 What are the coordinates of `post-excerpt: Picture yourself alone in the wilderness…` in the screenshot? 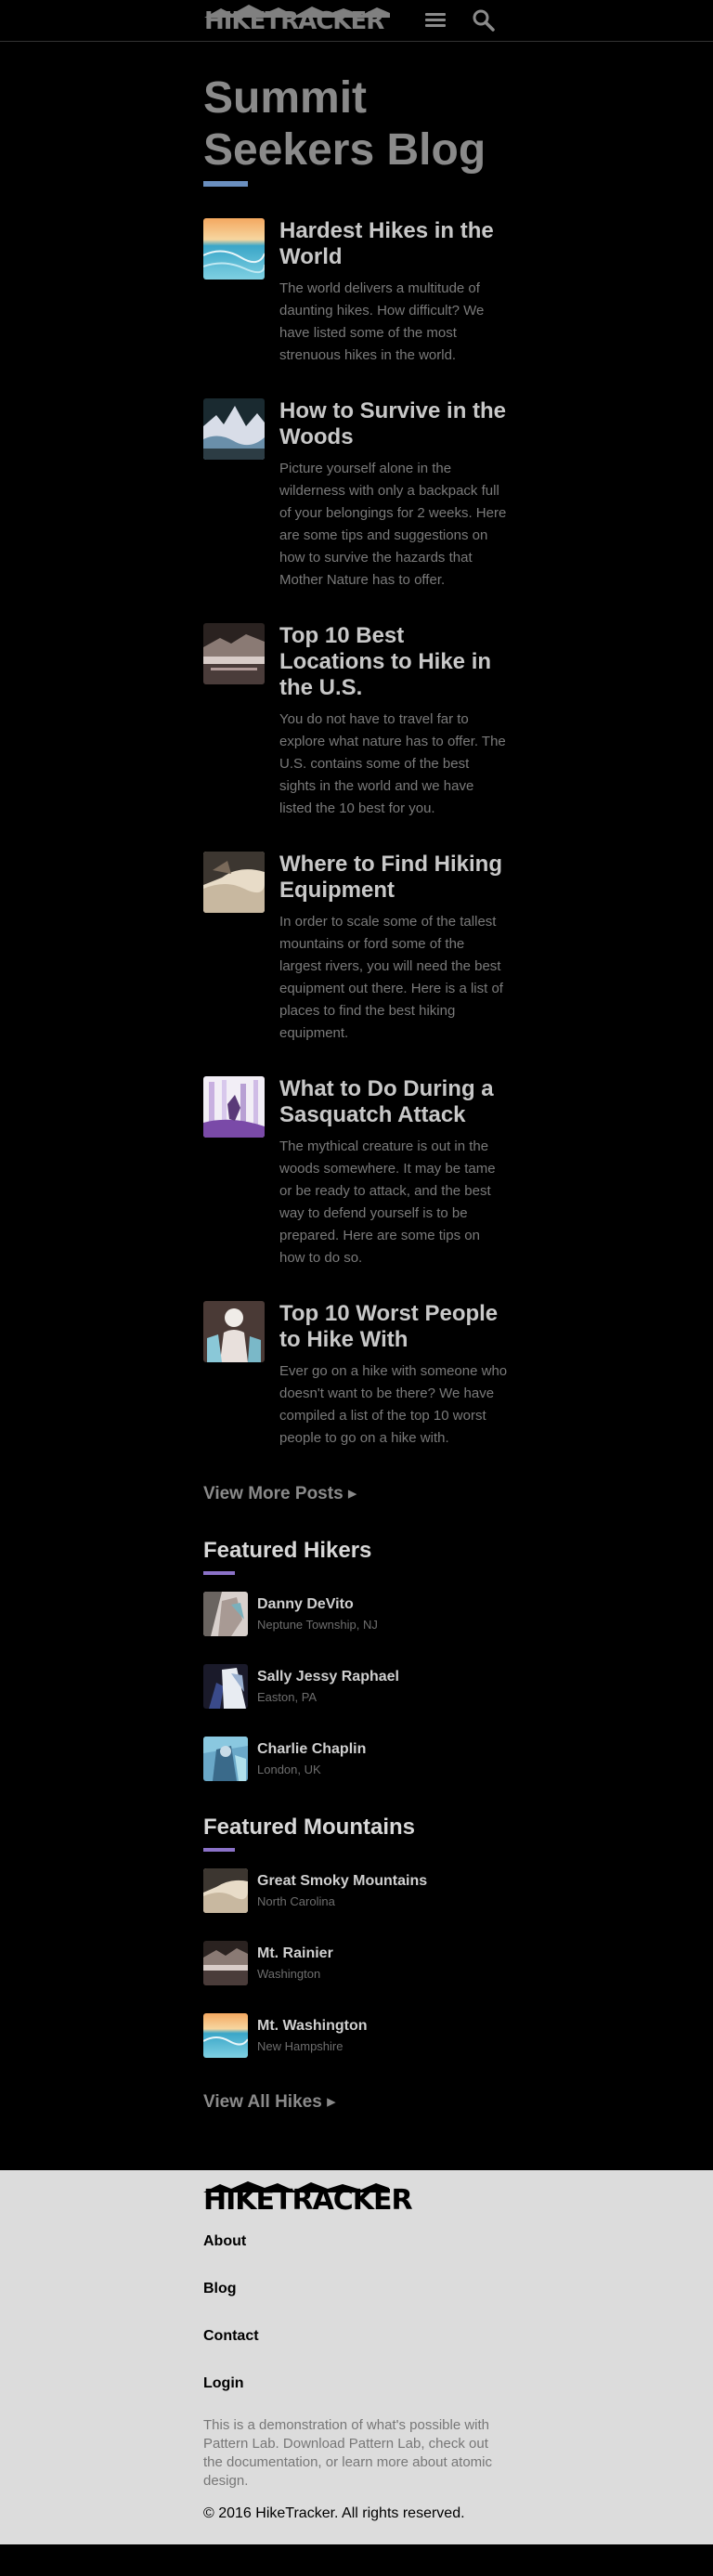 It's located at (393, 524).